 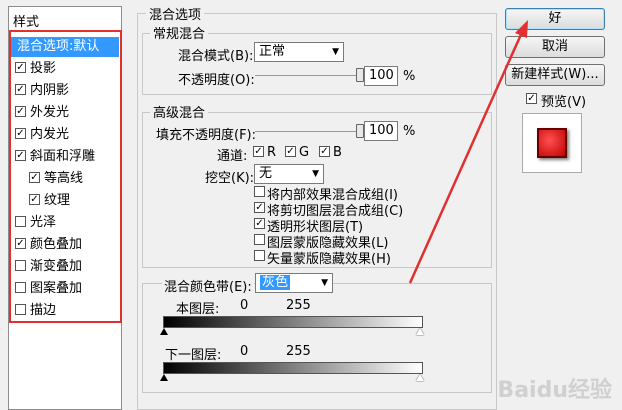 I want to click on style-preview-box, so click(x=552, y=143).